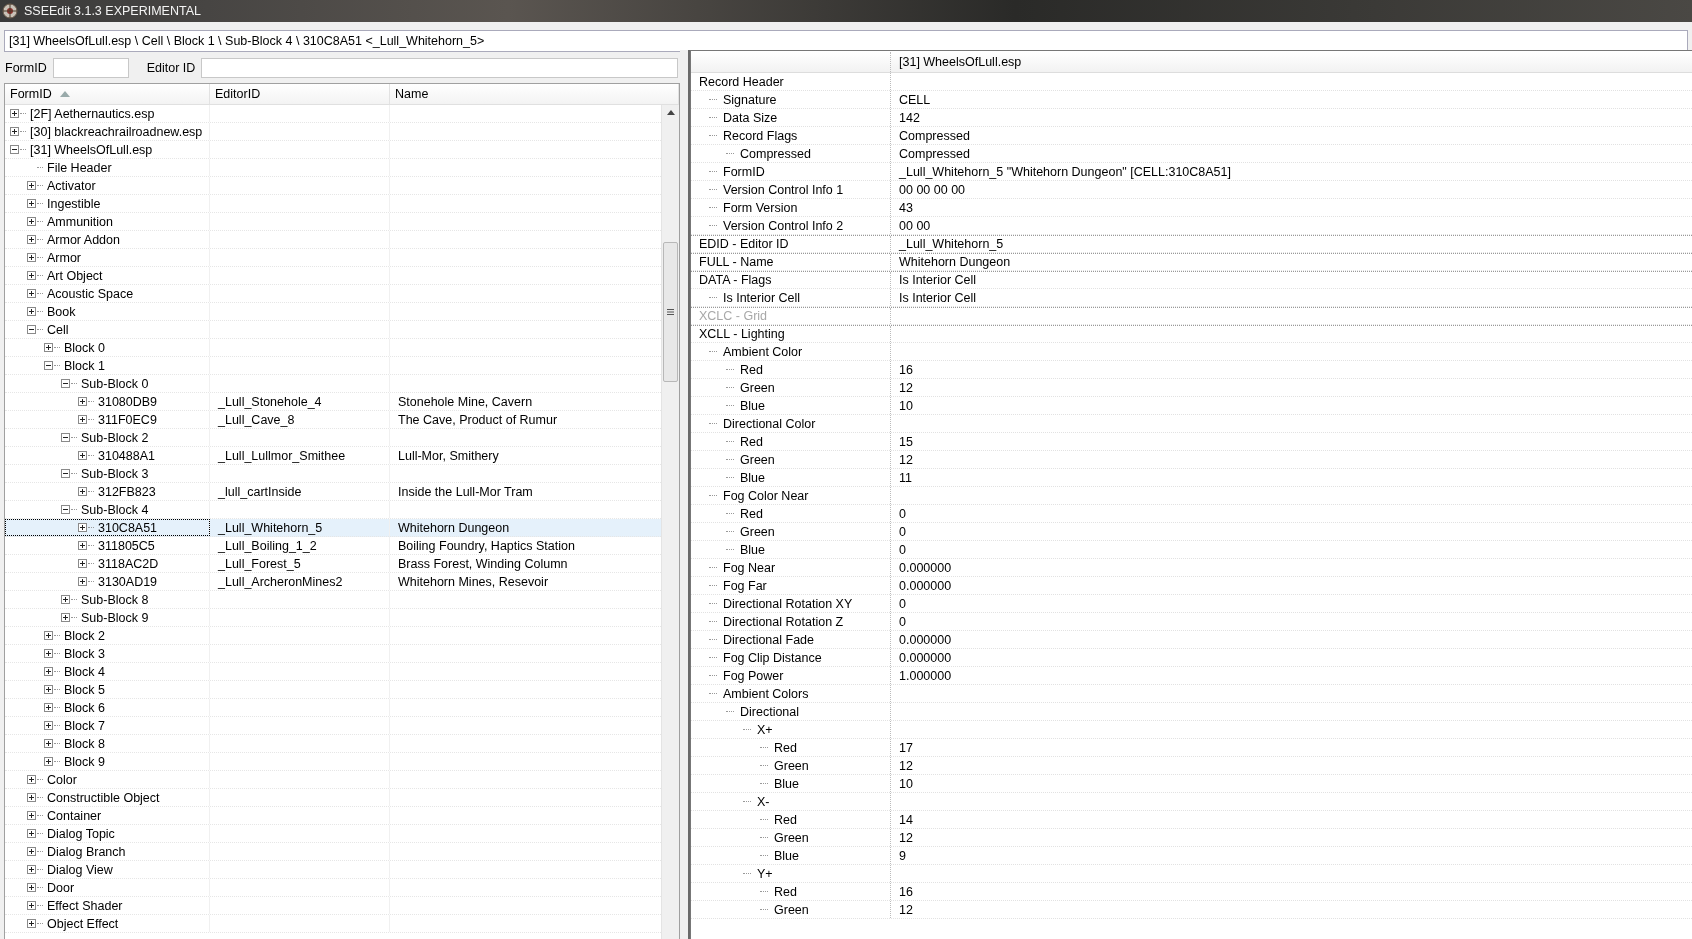 This screenshot has width=1692, height=939. I want to click on tree-row: Activator, so click(333, 186).